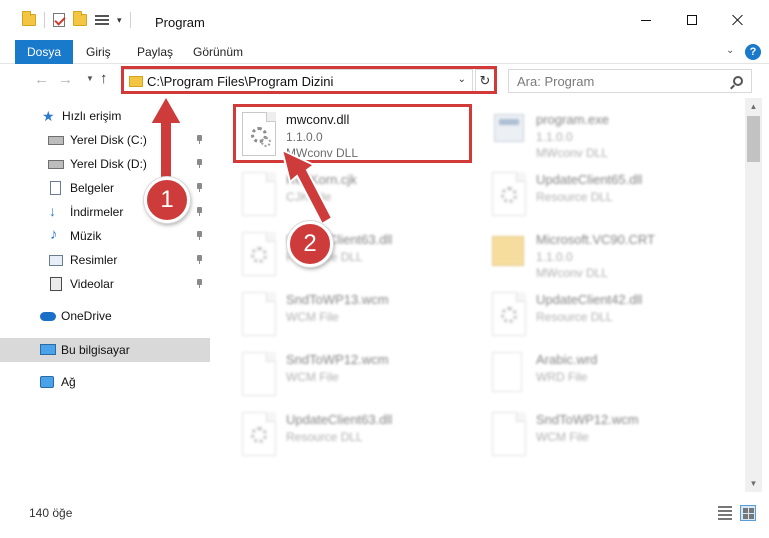 The width and height of the screenshot is (769, 538). Describe the element at coordinates (56, 260) in the screenshot. I see `pictures-icon` at that location.